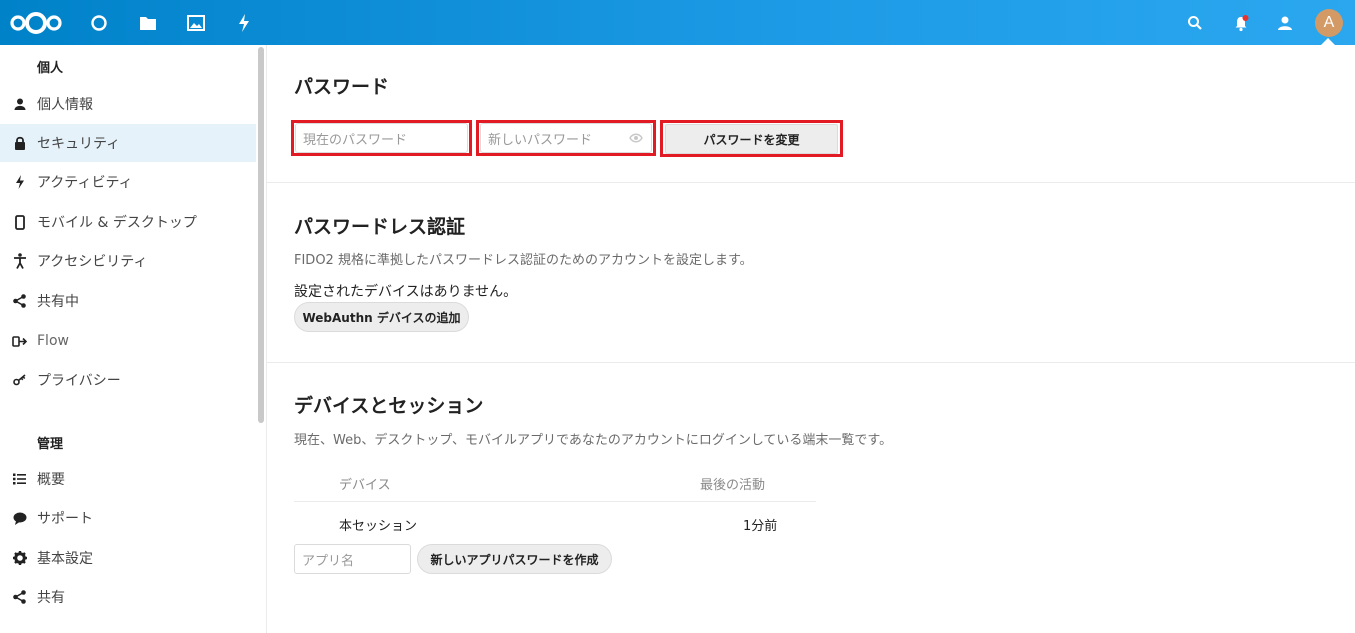 The width and height of the screenshot is (1355, 633). I want to click on sidebar-item-overview: 概要, so click(128, 479).